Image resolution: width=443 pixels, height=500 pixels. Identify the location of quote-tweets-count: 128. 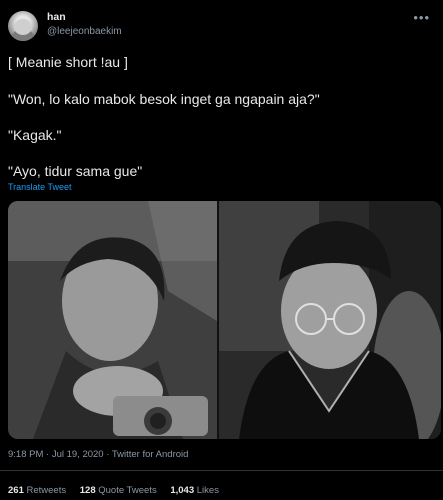
(87, 490).